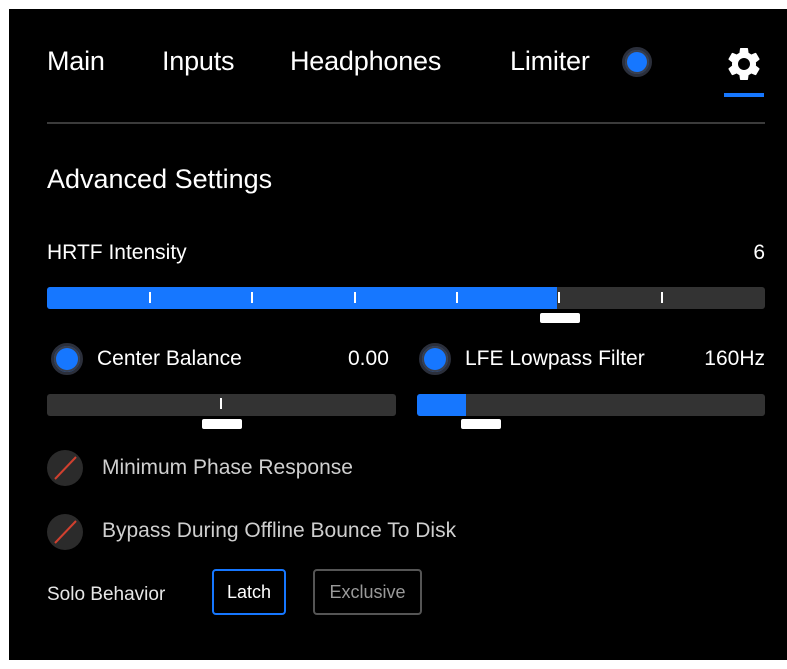 The image size is (787, 669). Describe the element at coordinates (481, 424) in the screenshot. I see `lfe-slider-thumb` at that location.